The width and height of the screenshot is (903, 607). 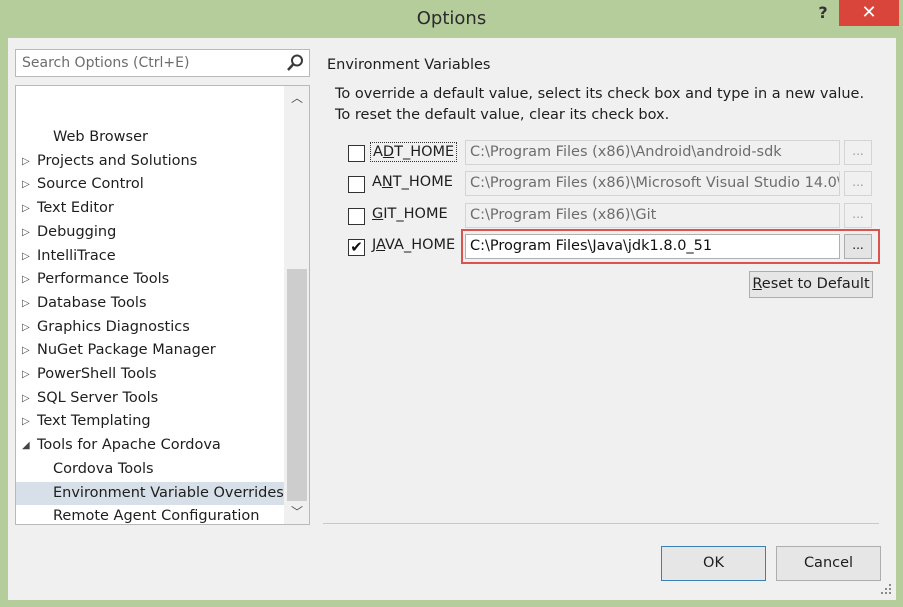 I want to click on reset-label: eset to Default, so click(x=815, y=284).